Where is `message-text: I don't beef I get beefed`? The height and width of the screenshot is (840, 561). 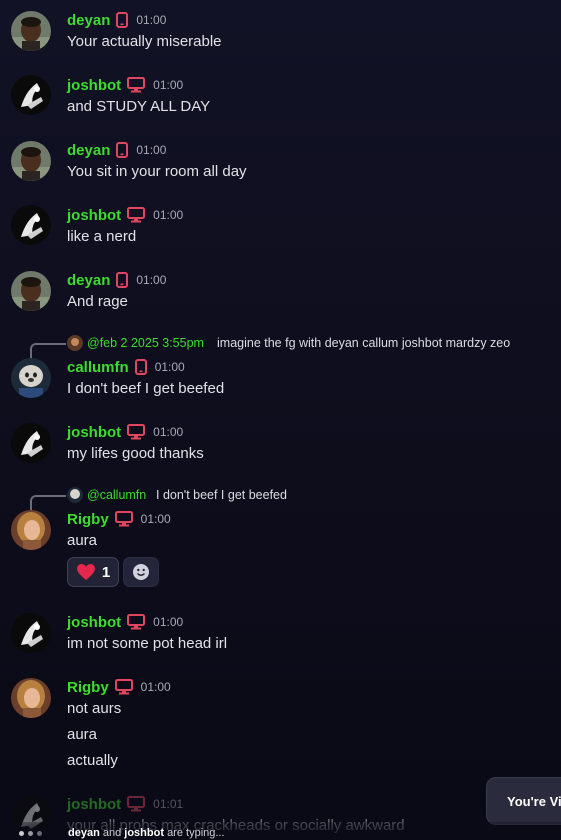
message-text: I don't beef I get beefed is located at coordinates (146, 388).